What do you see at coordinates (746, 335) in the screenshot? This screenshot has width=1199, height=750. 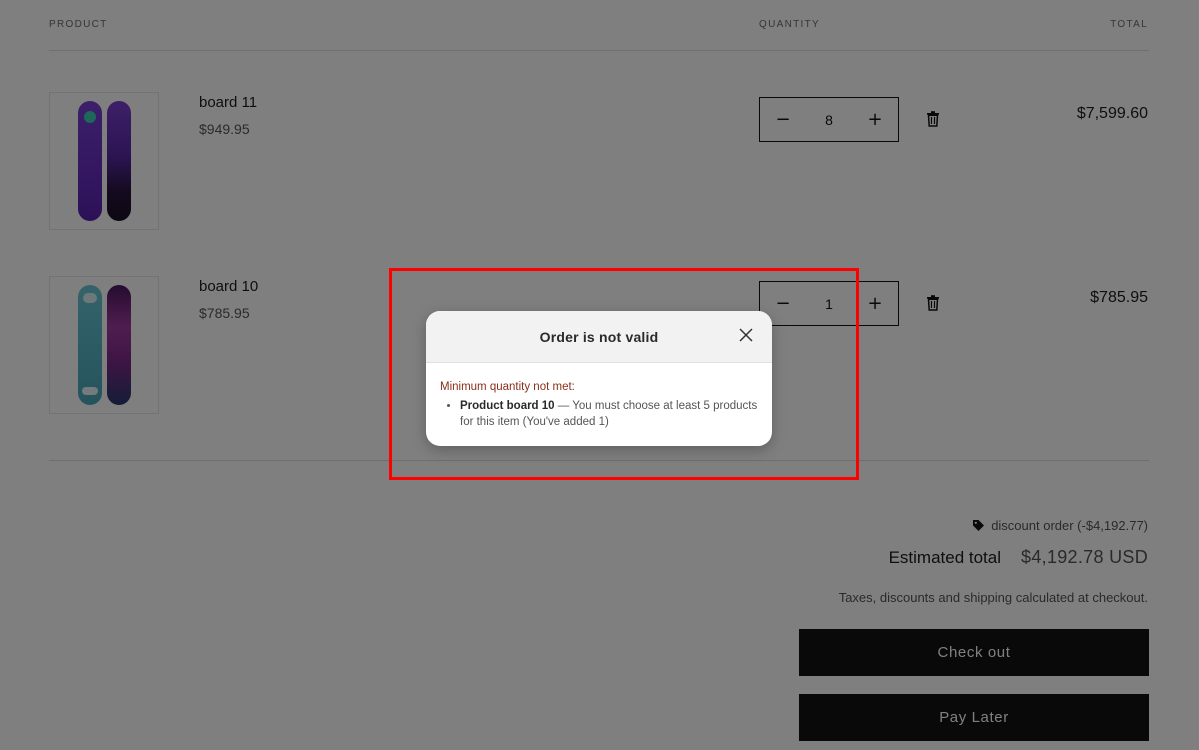 I see `close-icon` at bounding box center [746, 335].